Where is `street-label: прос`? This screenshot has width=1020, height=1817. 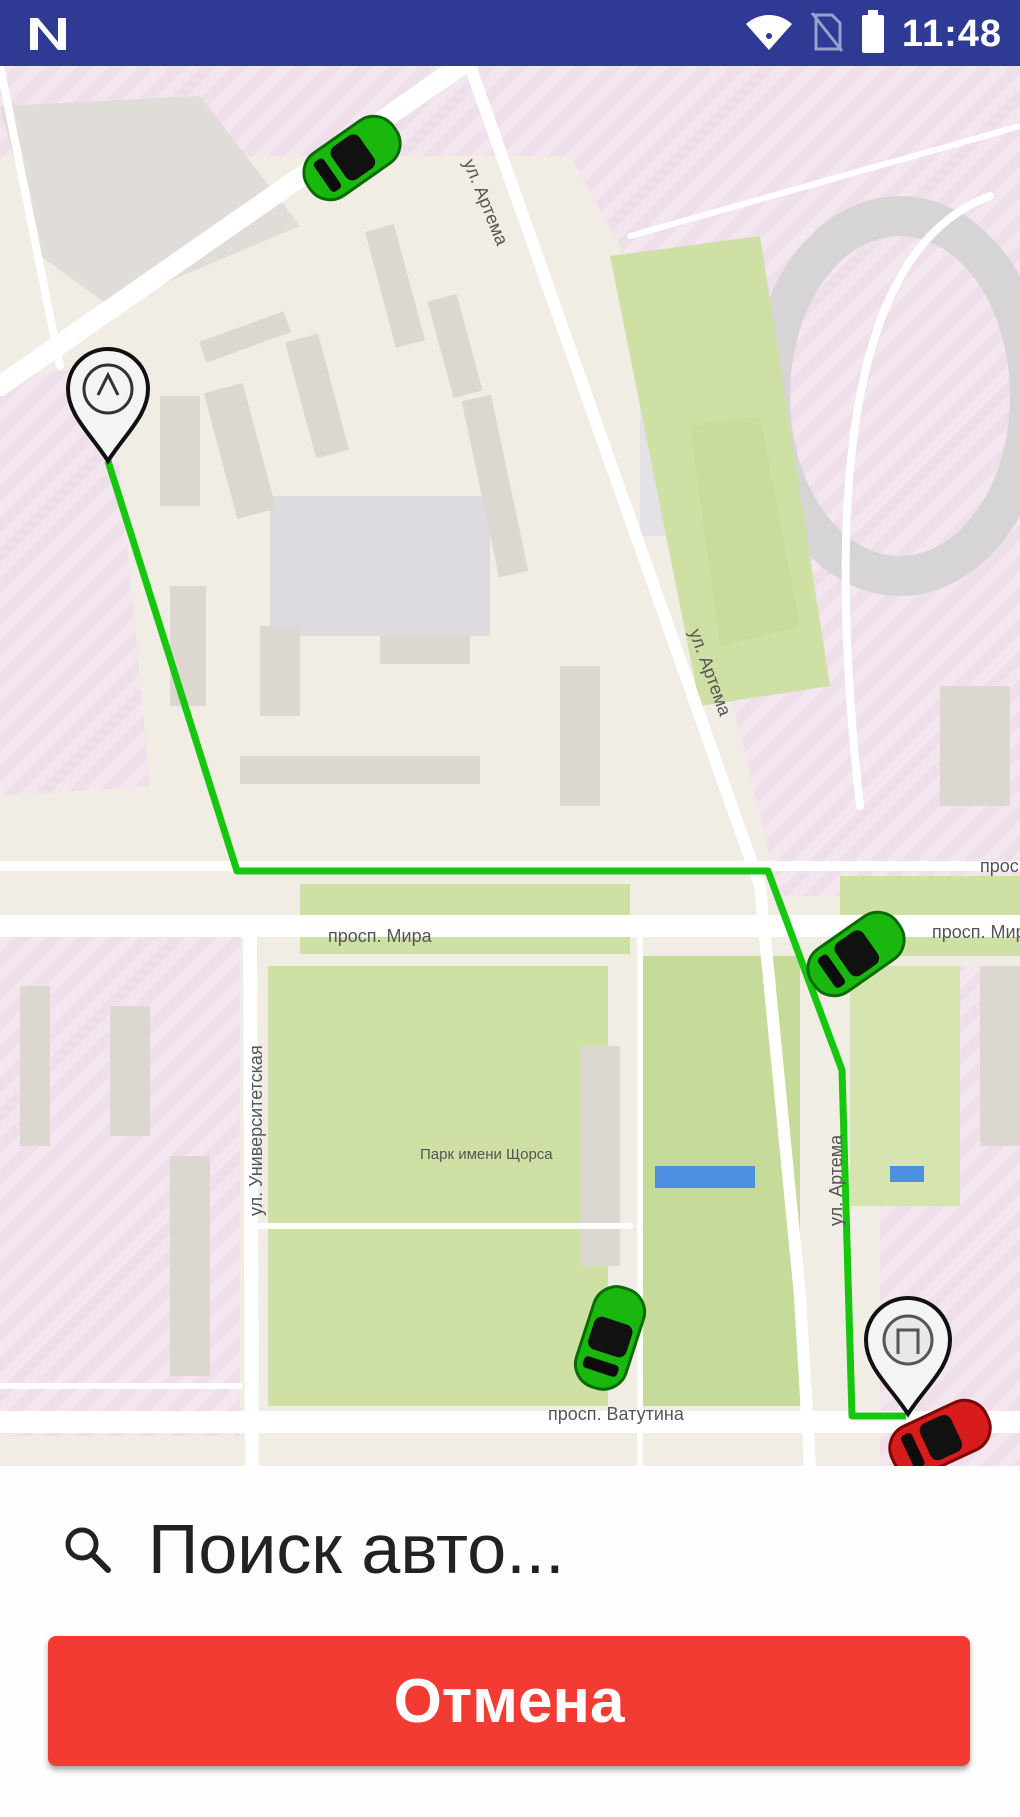 street-label: прос is located at coordinates (999, 866).